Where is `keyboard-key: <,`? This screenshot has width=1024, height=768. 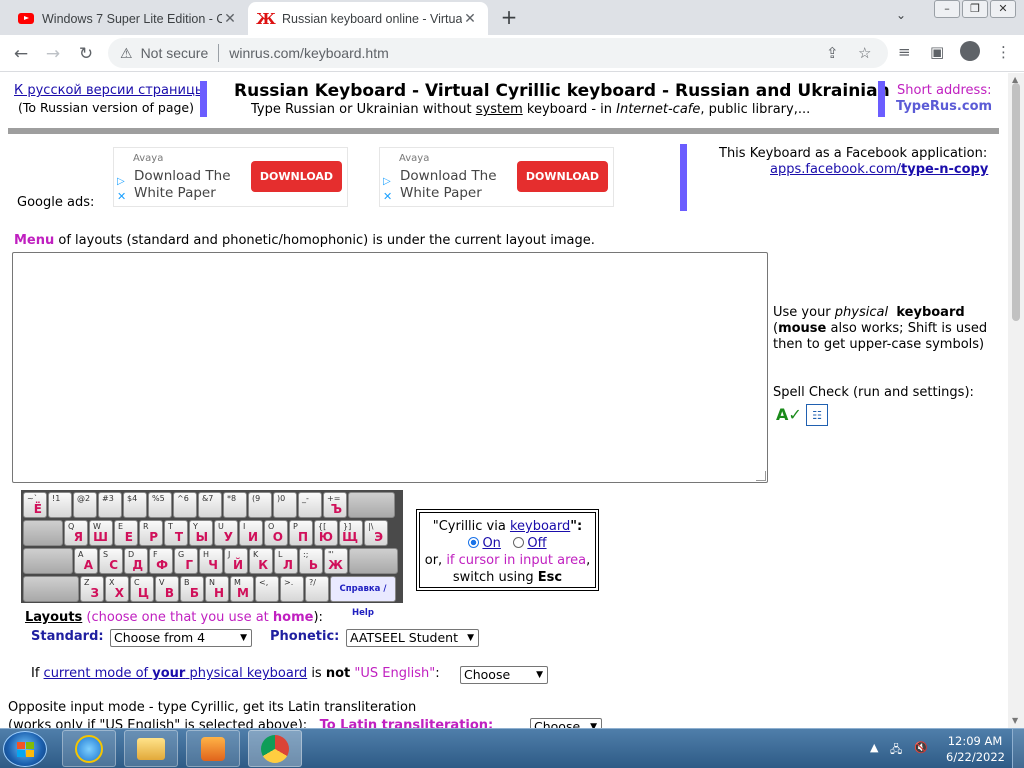 keyboard-key: <, is located at coordinates (267, 589).